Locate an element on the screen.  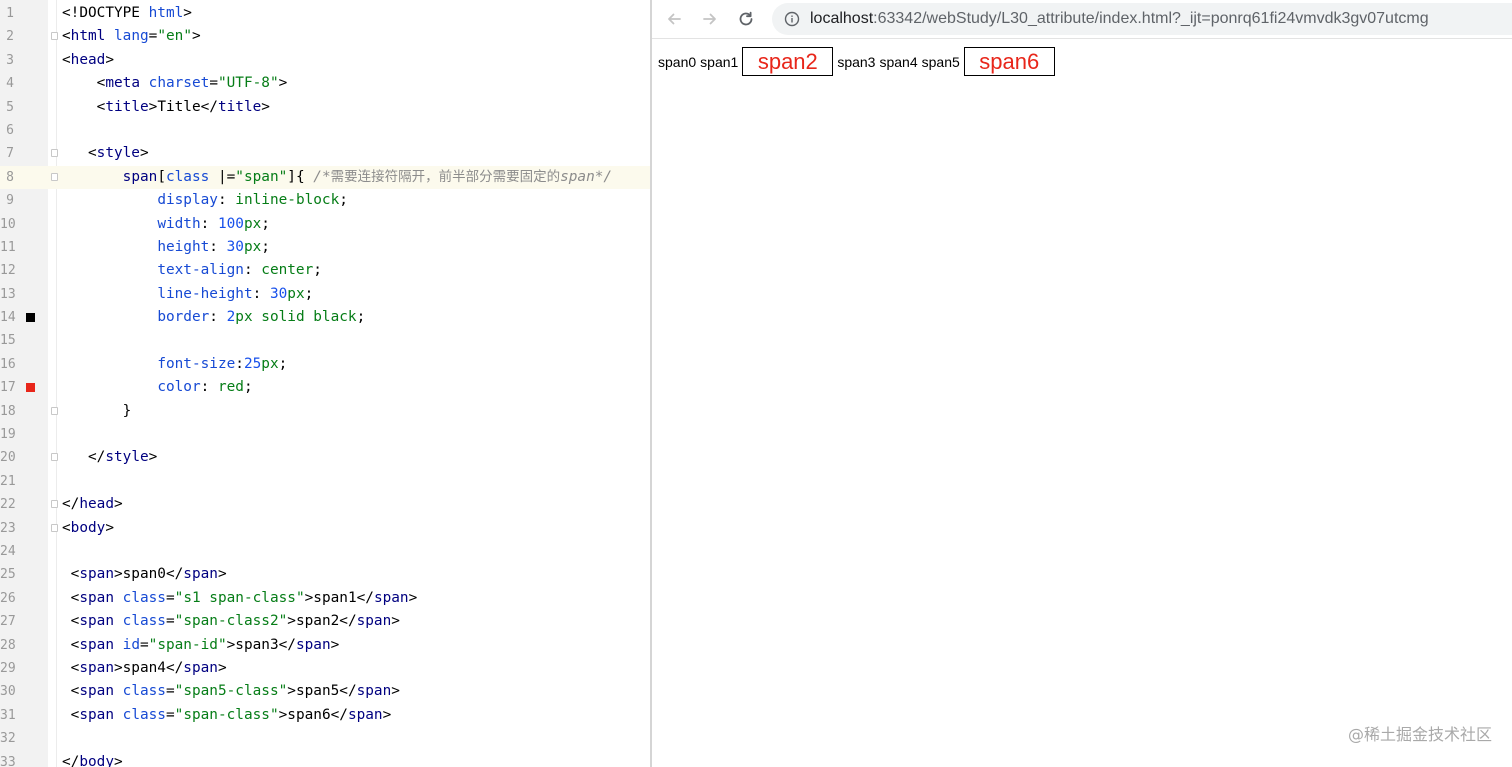
code-token: </ is located at coordinates (71, 760).